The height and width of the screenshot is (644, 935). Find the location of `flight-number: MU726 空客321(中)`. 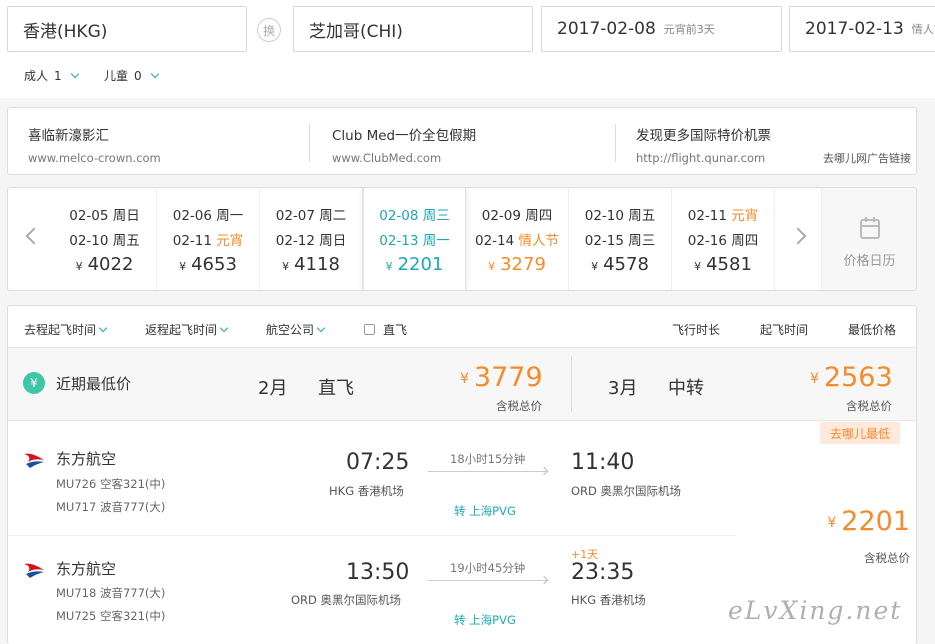

flight-number: MU726 空客321(中) is located at coordinates (111, 484).